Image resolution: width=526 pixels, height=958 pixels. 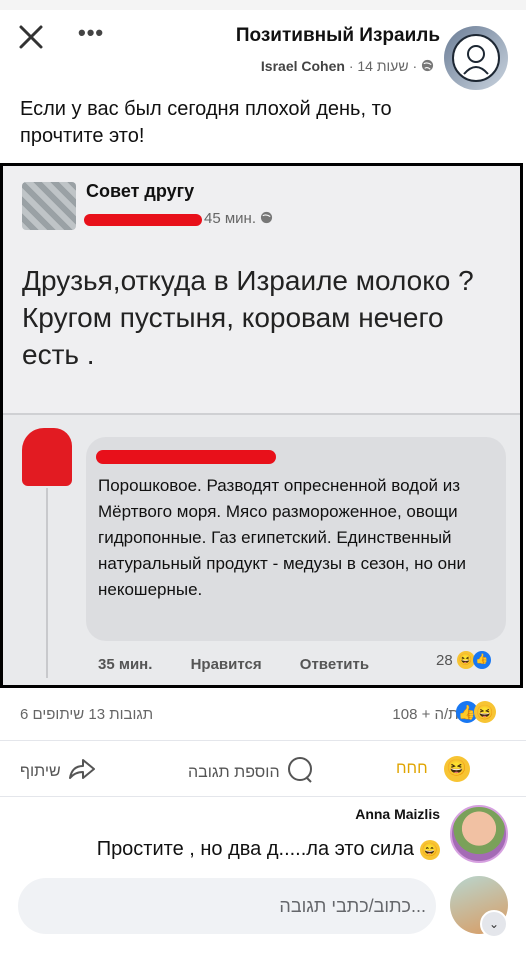 What do you see at coordinates (433, 769) in the screenshot?
I see `react-button: חחח 😆` at bounding box center [433, 769].